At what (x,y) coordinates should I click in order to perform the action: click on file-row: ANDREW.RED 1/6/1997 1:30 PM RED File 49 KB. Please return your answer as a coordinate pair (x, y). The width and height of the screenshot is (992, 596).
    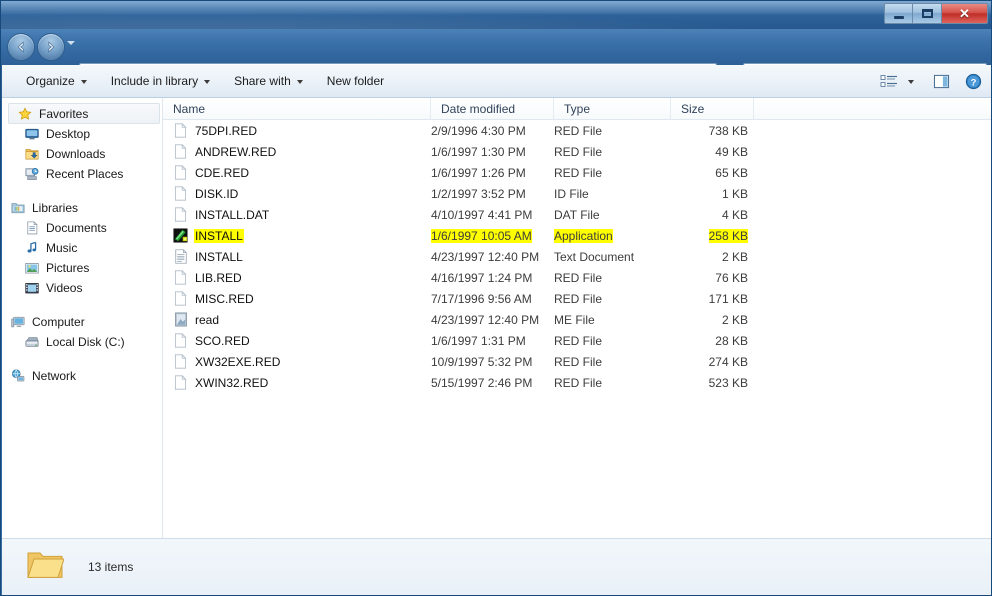
    Looking at the image, I should click on (577, 151).